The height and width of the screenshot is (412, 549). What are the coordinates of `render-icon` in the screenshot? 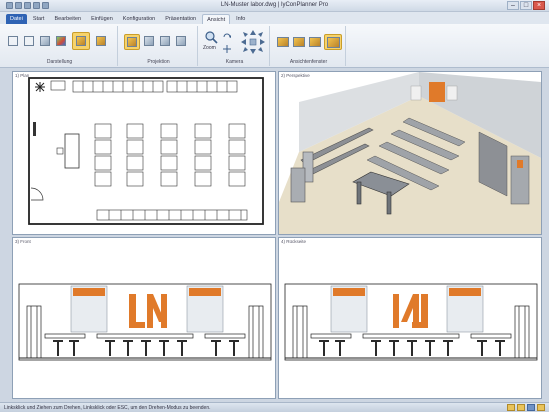 It's located at (101, 41).